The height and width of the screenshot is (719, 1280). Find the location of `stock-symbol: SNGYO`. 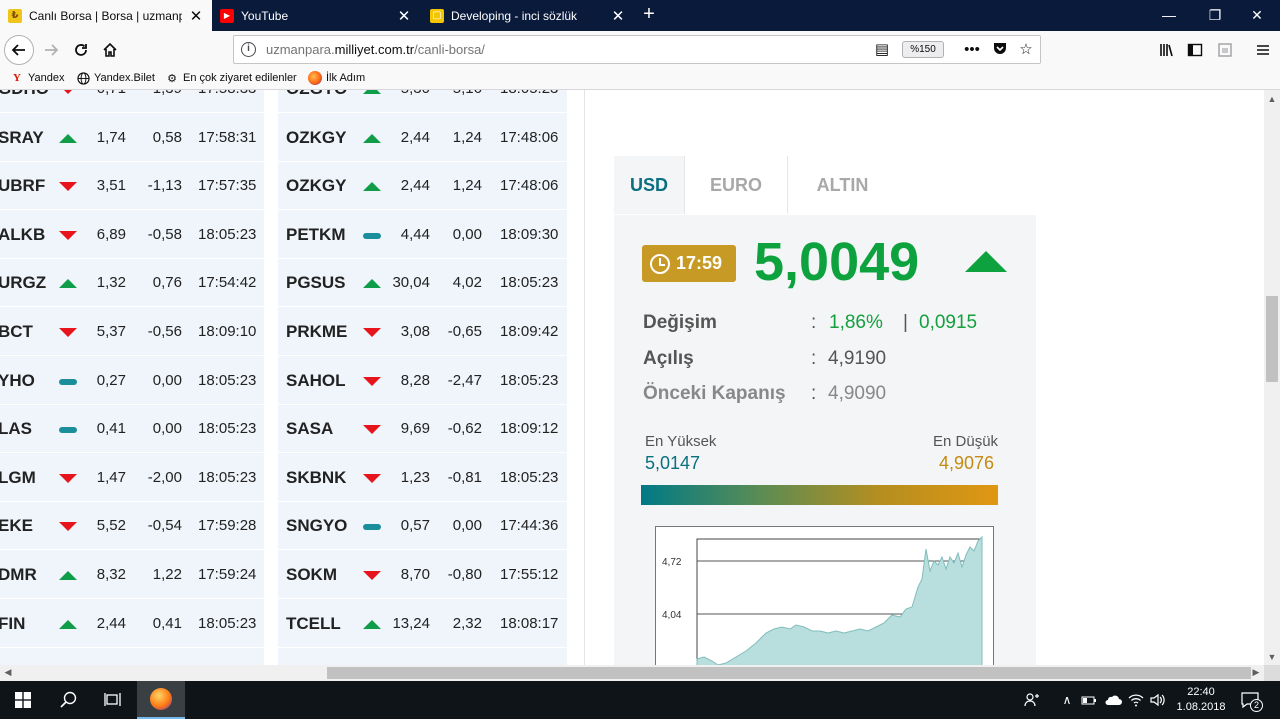

stock-symbol: SNGYO is located at coordinates (316, 526).